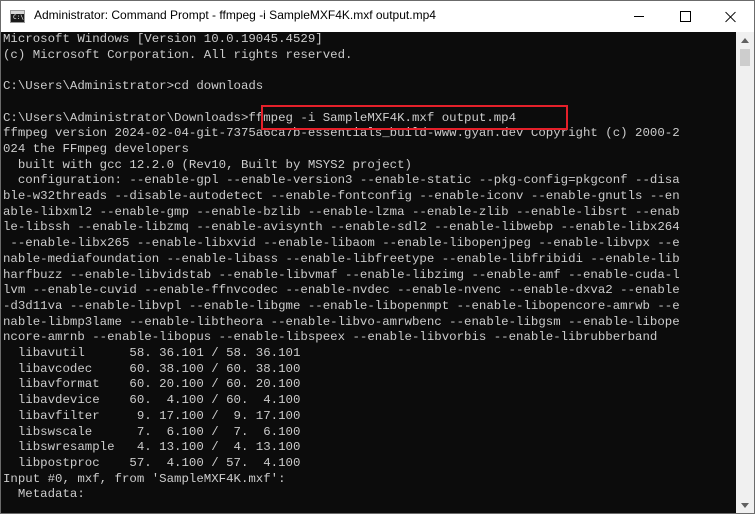 This screenshot has height=514, width=755. I want to click on console-line: Metadata:, so click(44, 494).